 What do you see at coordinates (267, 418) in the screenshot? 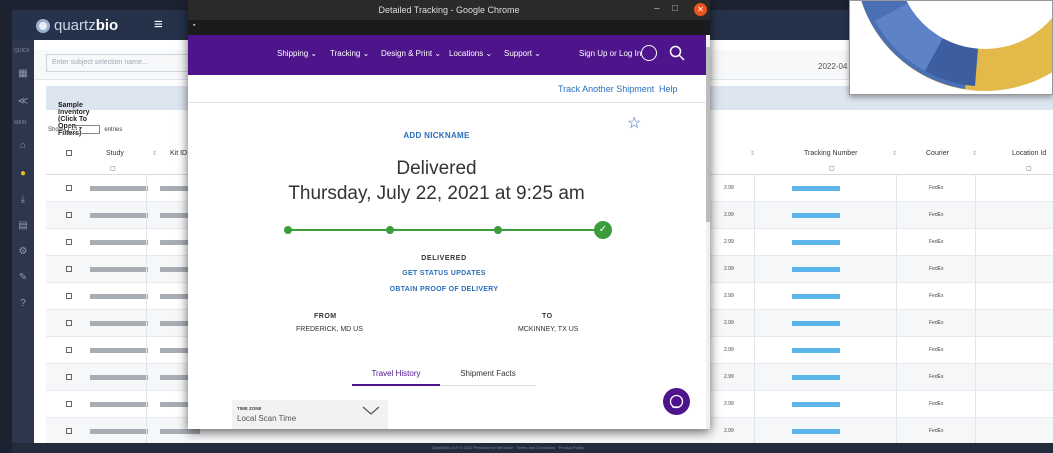
I see `time-zone-value: Local Scan Time` at bounding box center [267, 418].